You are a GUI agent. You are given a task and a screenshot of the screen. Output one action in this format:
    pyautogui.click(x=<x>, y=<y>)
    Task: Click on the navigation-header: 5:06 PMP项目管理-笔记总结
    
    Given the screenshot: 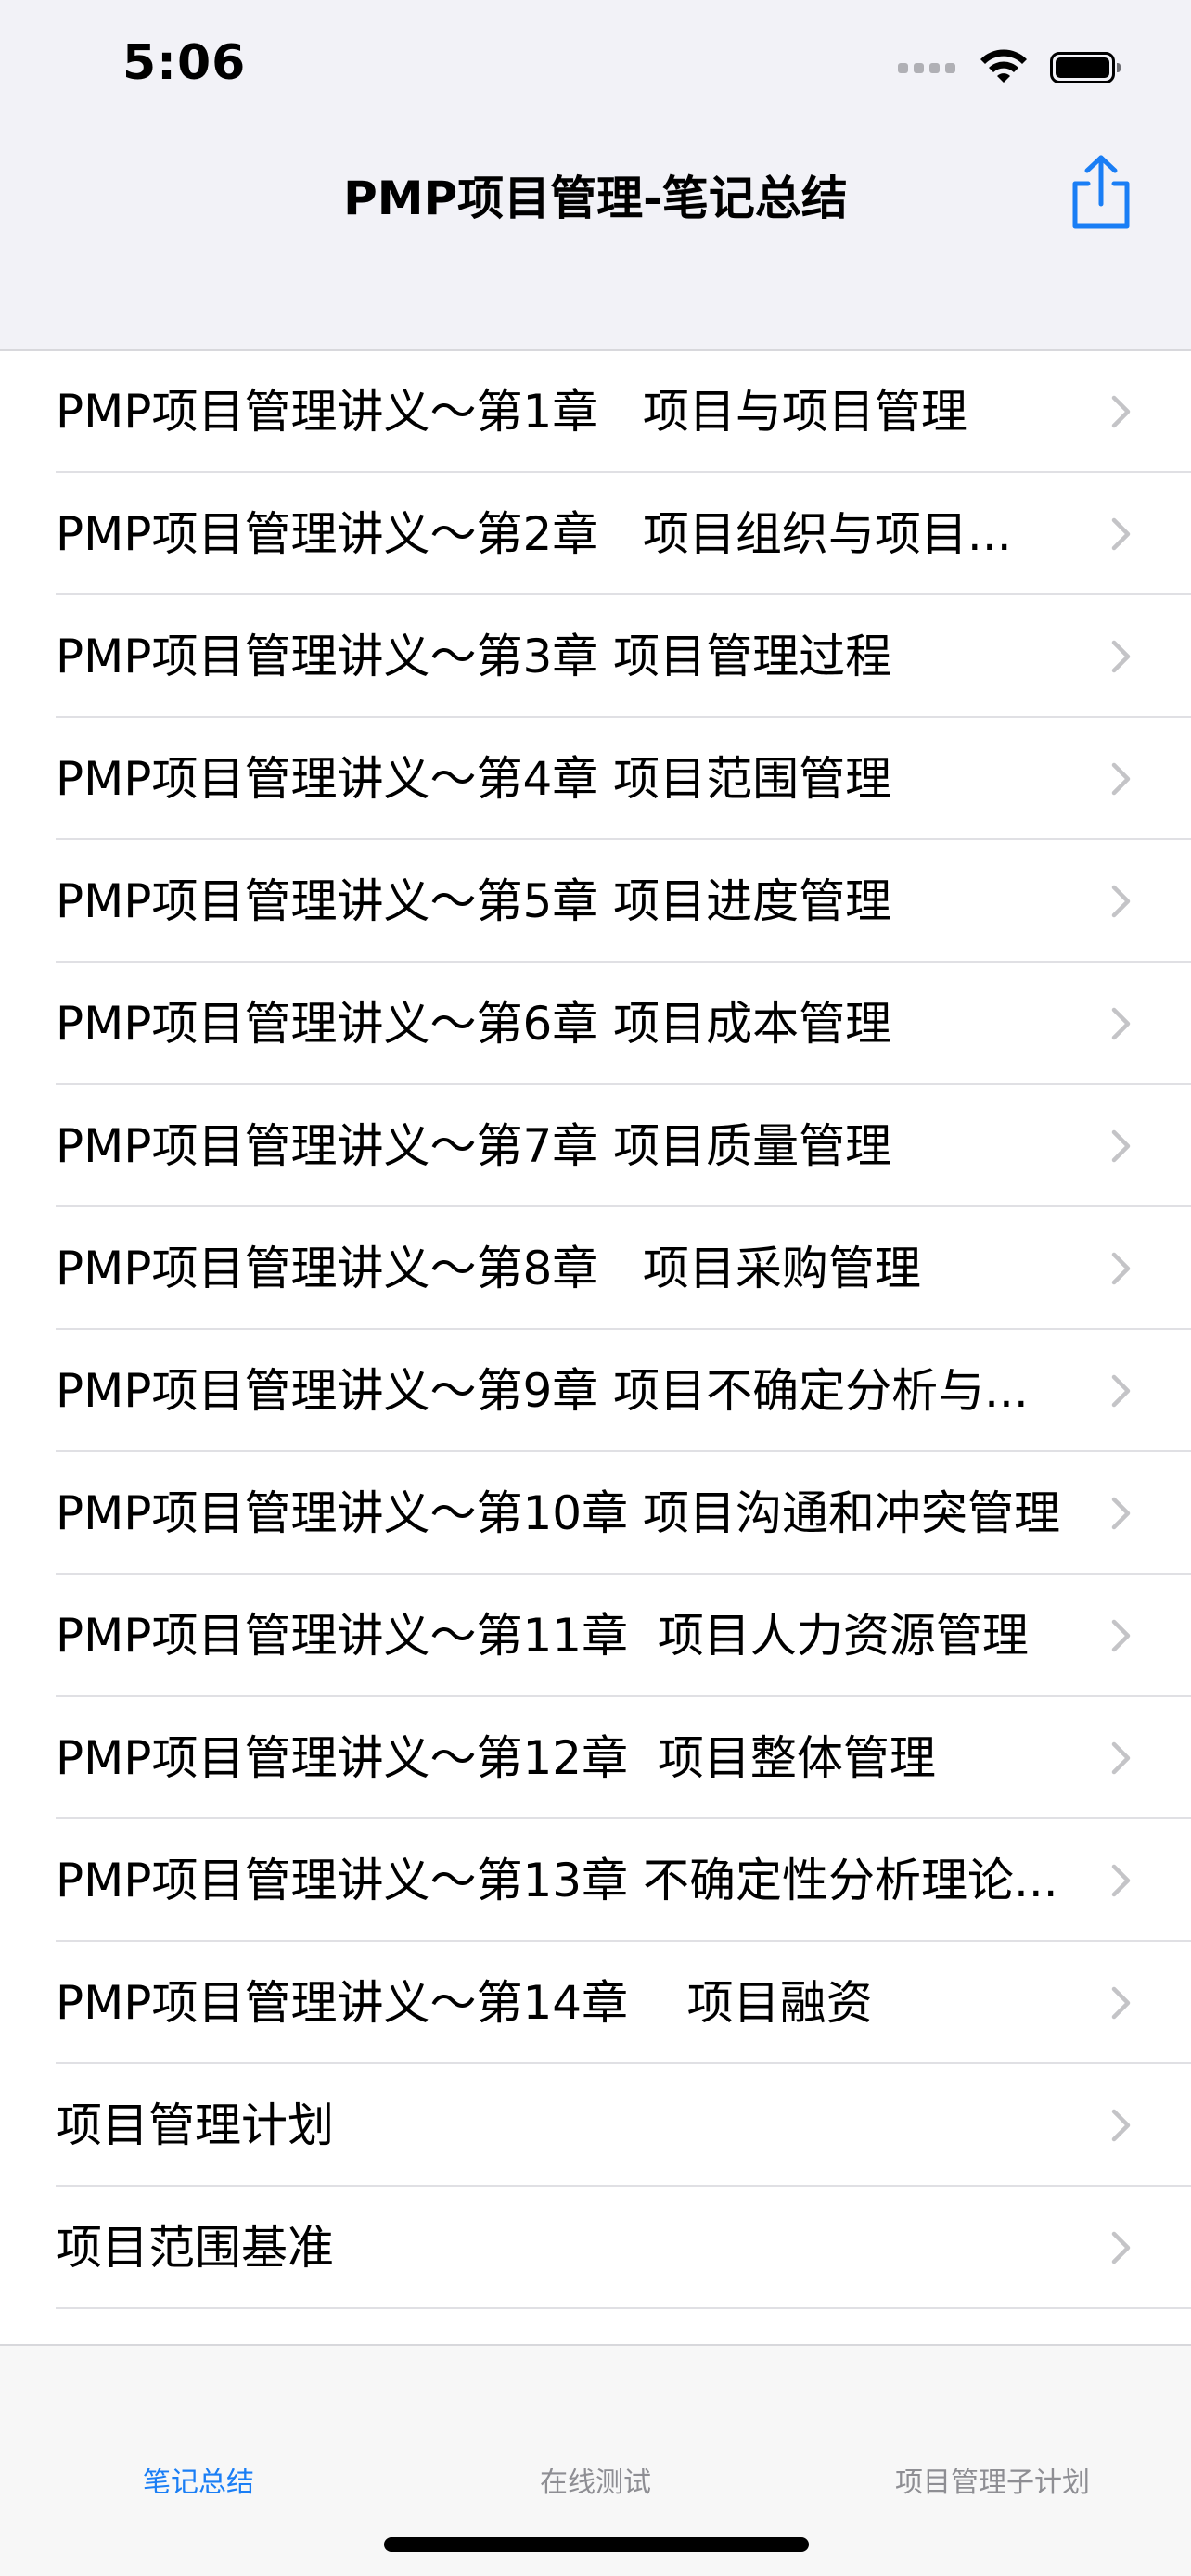 What is the action you would take?
    pyautogui.click(x=595, y=176)
    